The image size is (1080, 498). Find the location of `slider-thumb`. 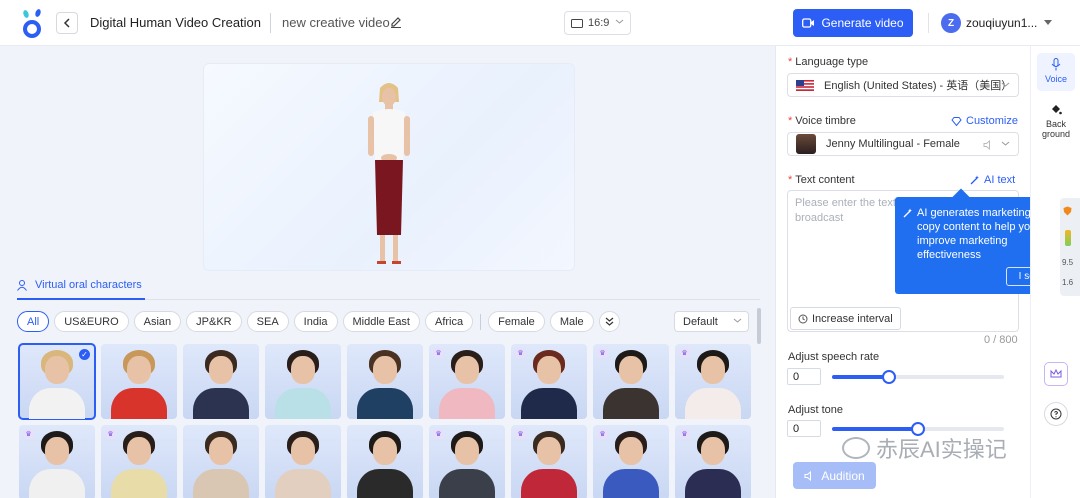

slider-thumb is located at coordinates (888, 377).